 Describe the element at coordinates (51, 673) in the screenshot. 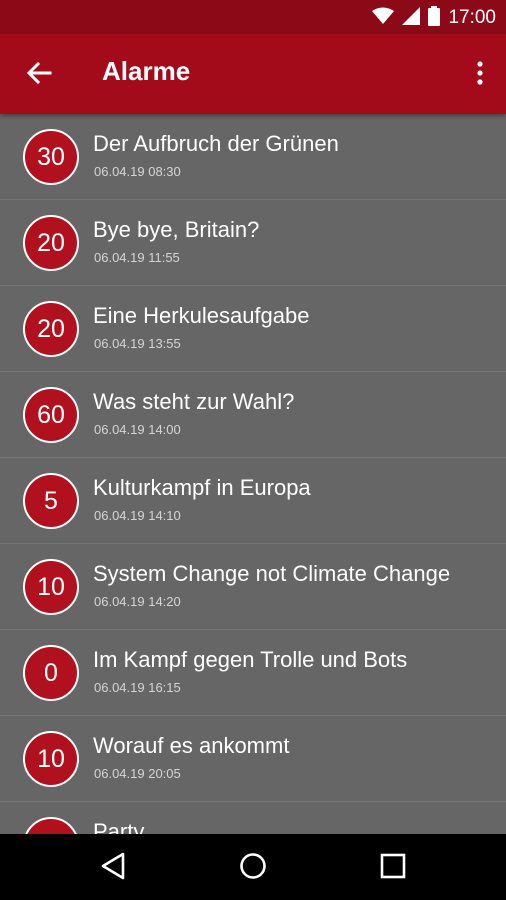

I see `alarm-badge: 0` at that location.